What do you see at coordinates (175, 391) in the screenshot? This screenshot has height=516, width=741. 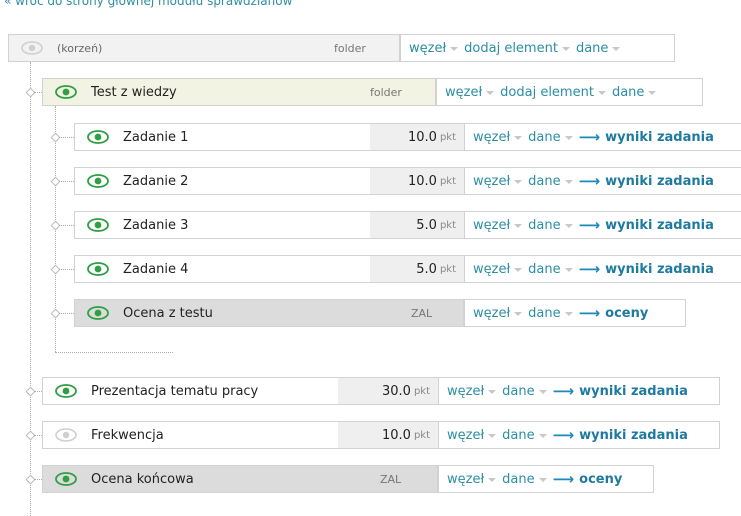 I see `row-name: Prezentacja tematu pracy` at bounding box center [175, 391].